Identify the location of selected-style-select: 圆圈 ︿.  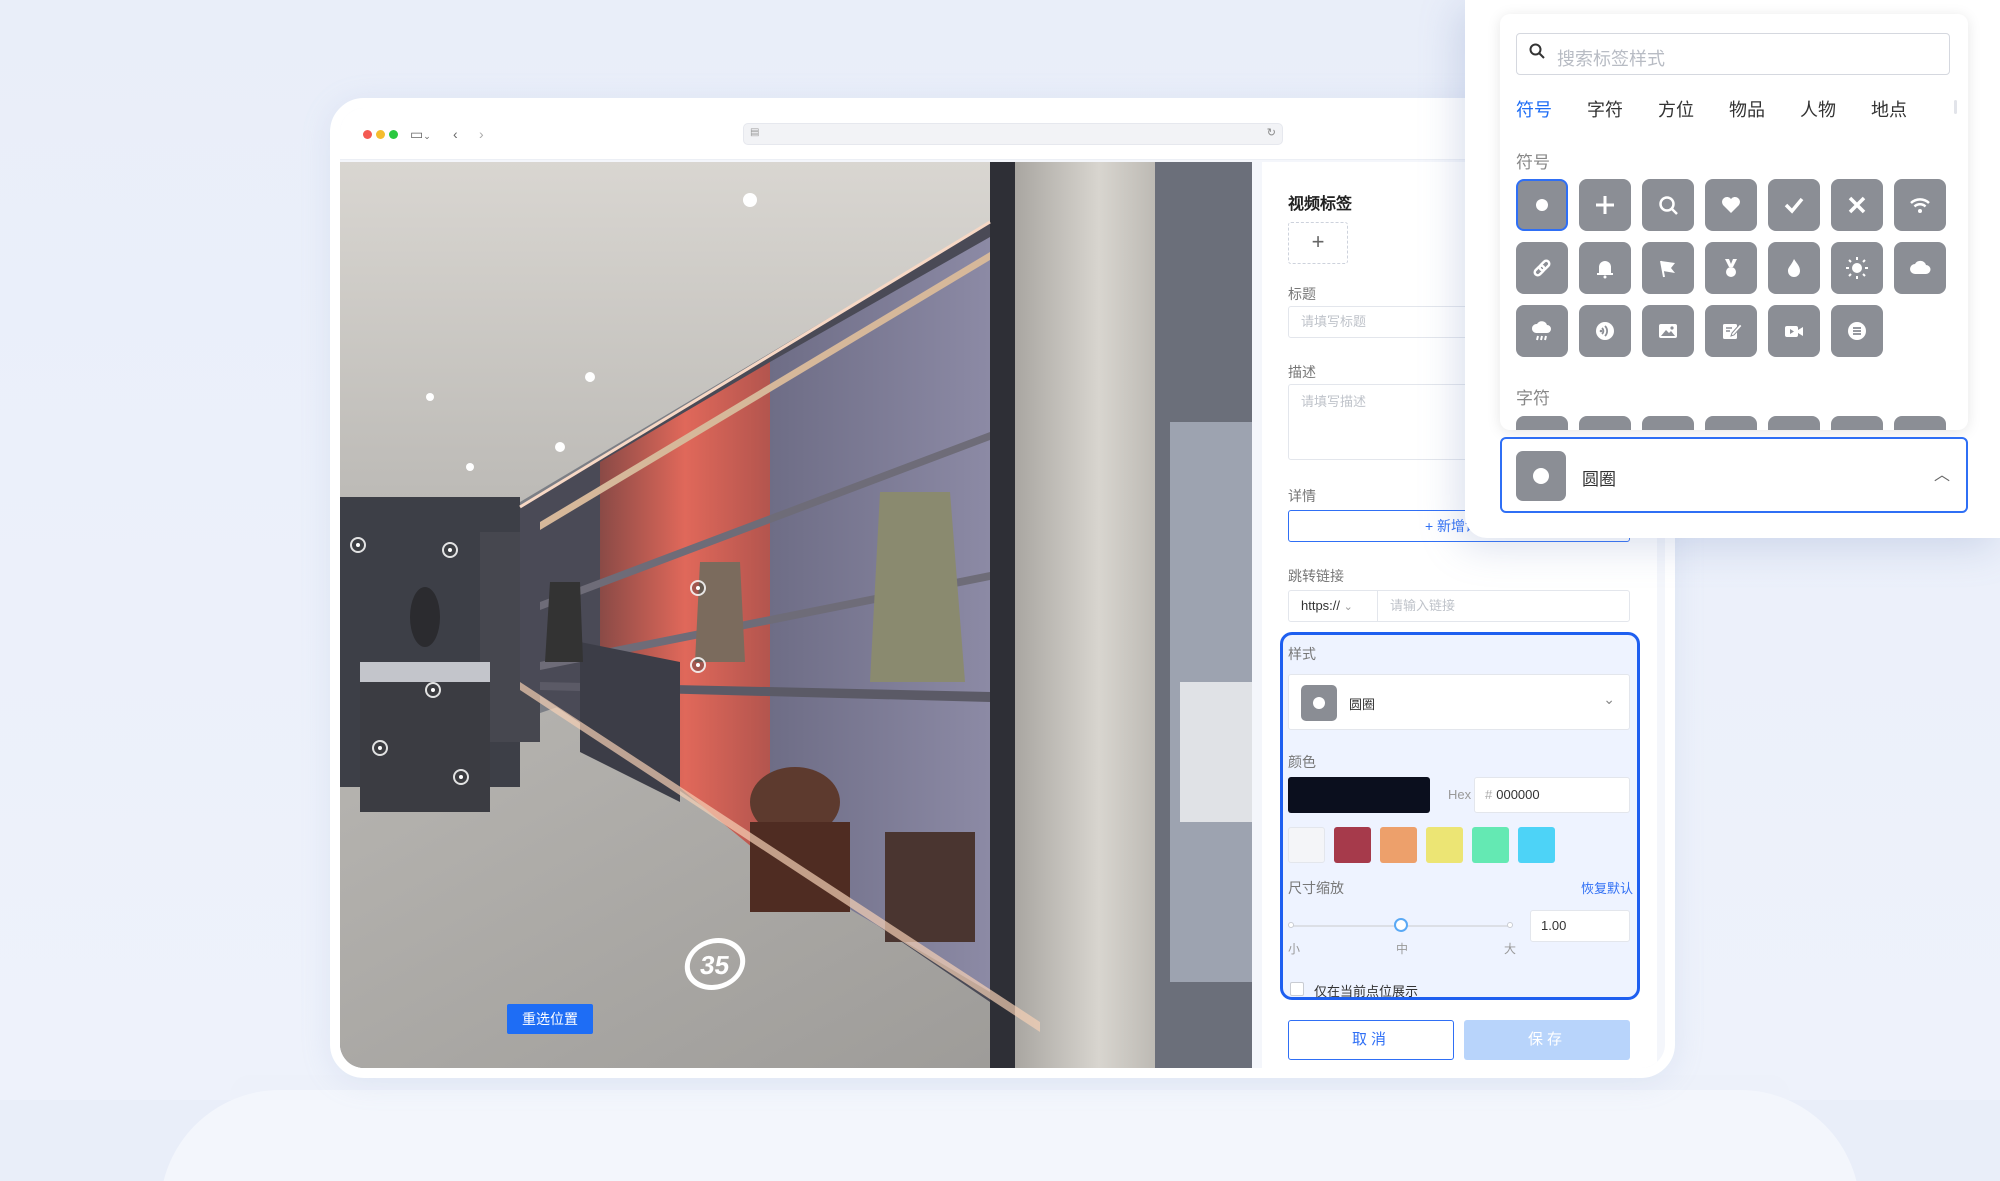
(1734, 475).